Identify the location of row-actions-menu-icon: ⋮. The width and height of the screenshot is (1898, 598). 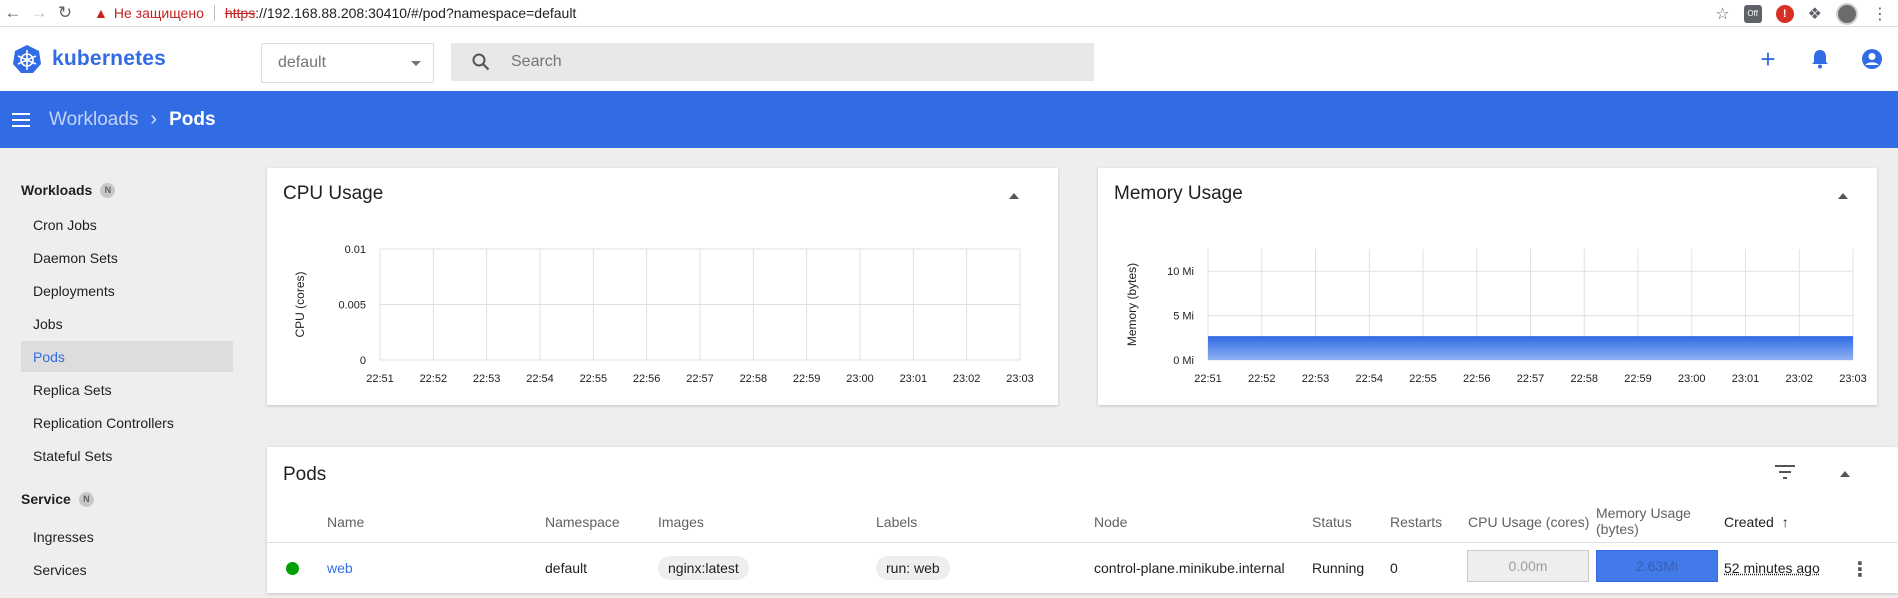
(1860, 569).